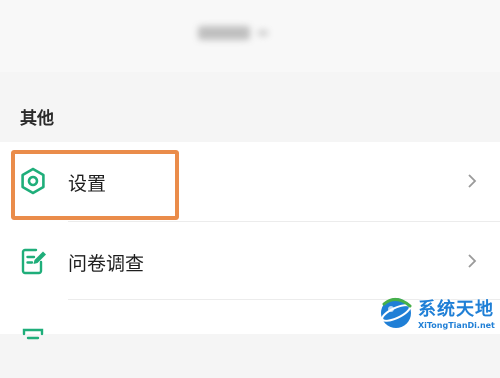 This screenshot has height=378, width=500. What do you see at coordinates (396, 313) in the screenshot?
I see `globe-logo-icon` at bounding box center [396, 313].